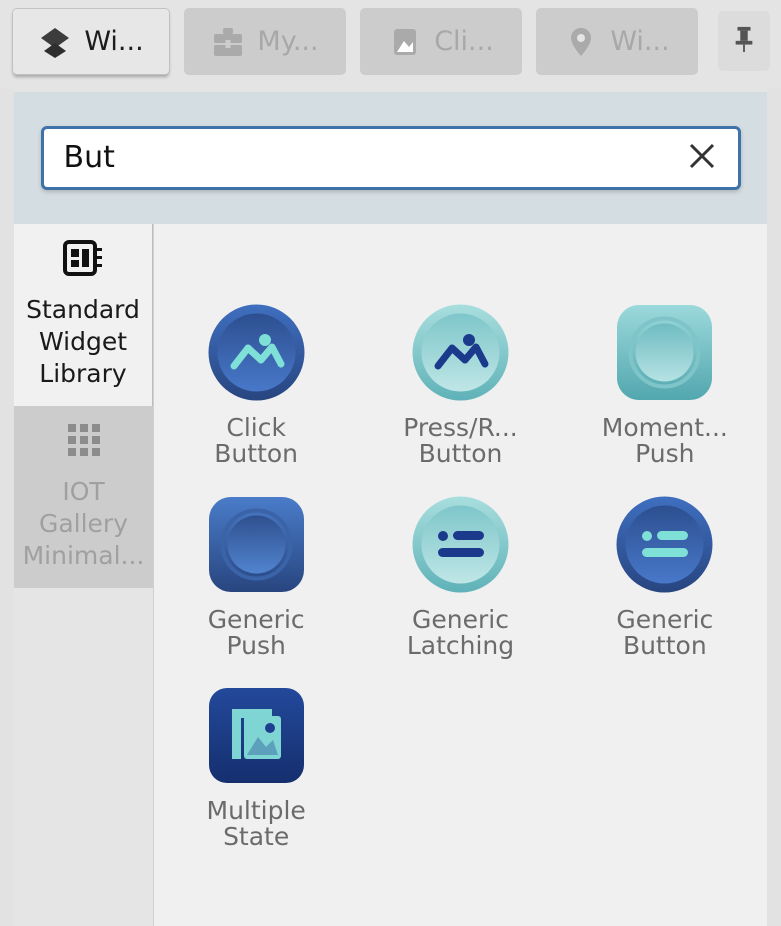  I want to click on pushpin-icon, so click(744, 41).